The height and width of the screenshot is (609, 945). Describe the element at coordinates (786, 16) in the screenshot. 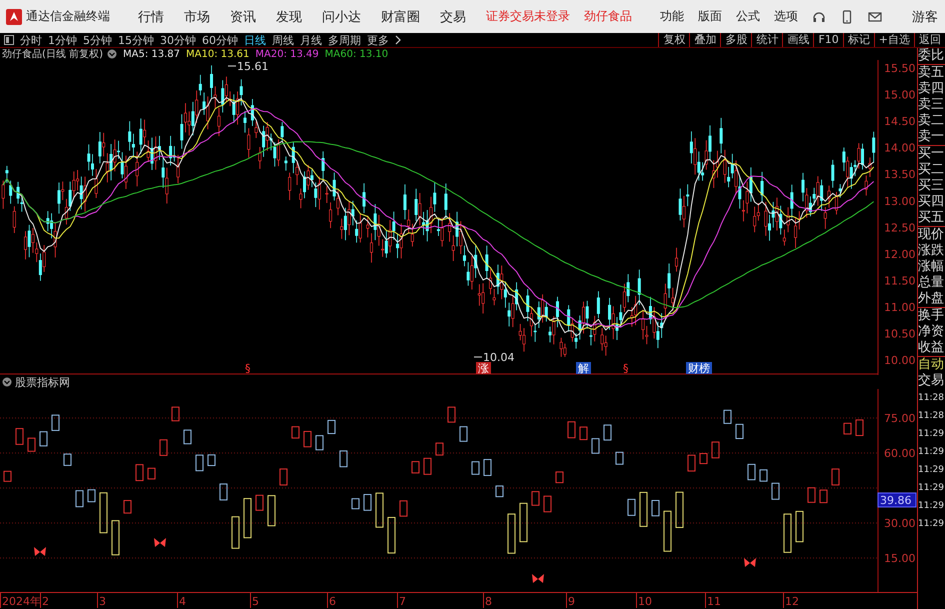

I see `header-action: 选项` at that location.